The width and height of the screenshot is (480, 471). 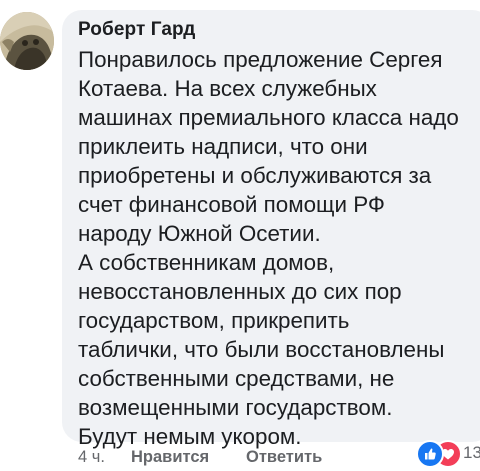 What do you see at coordinates (227, 88) in the screenshot?
I see `comment-line: Котаева. На всех служебных` at bounding box center [227, 88].